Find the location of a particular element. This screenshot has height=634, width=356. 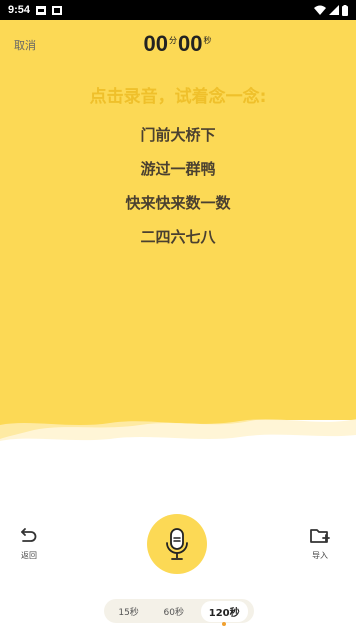

duration-option-15s: 15秒 is located at coordinates (128, 611).